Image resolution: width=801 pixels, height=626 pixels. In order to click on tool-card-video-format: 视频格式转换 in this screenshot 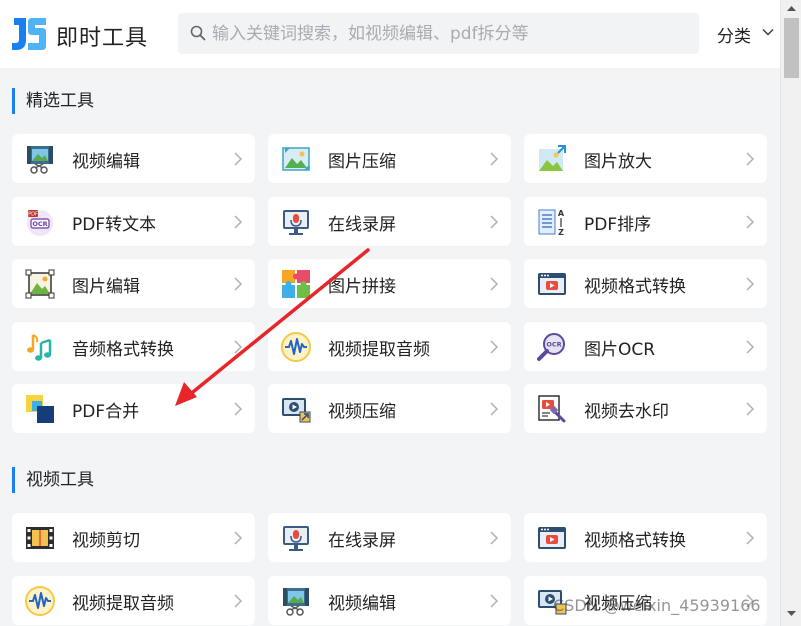, I will do `click(645, 283)`.